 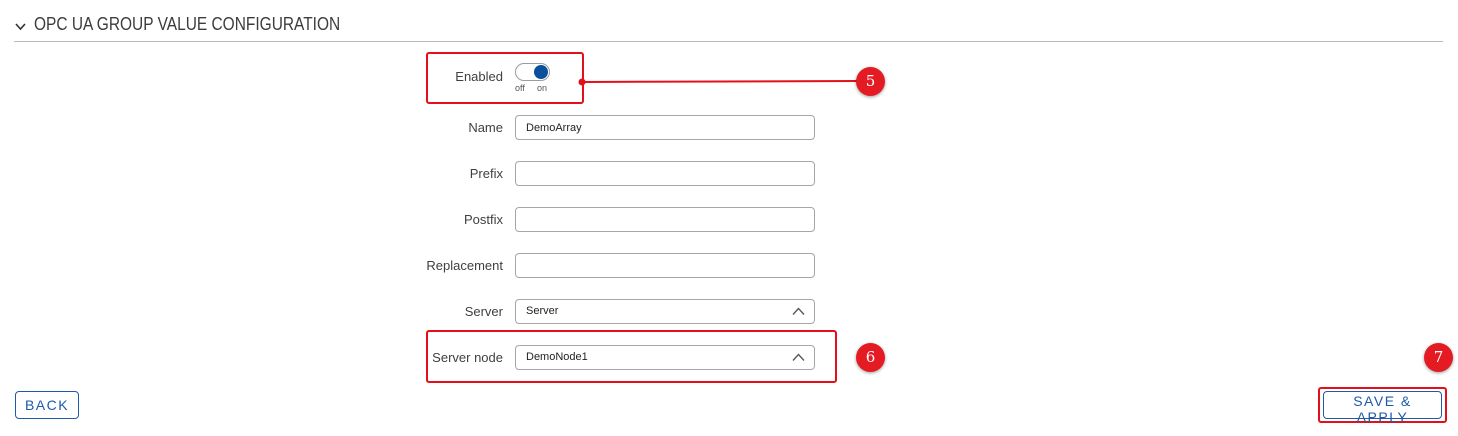 What do you see at coordinates (870, 81) in the screenshot?
I see `annotation-badge-5: 5` at bounding box center [870, 81].